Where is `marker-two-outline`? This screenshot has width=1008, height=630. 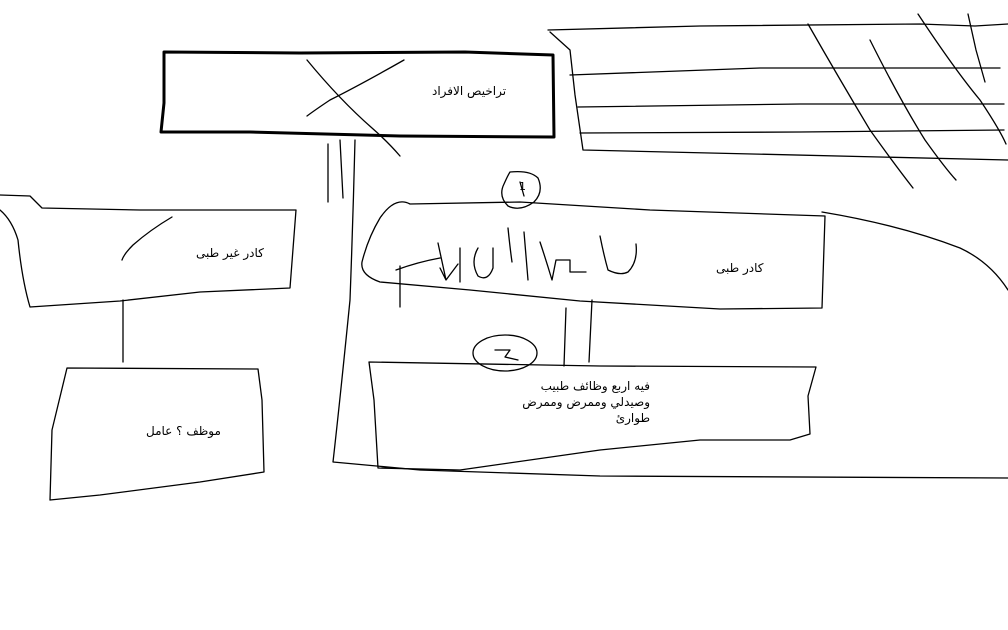
marker-two-outline is located at coordinates (505, 353).